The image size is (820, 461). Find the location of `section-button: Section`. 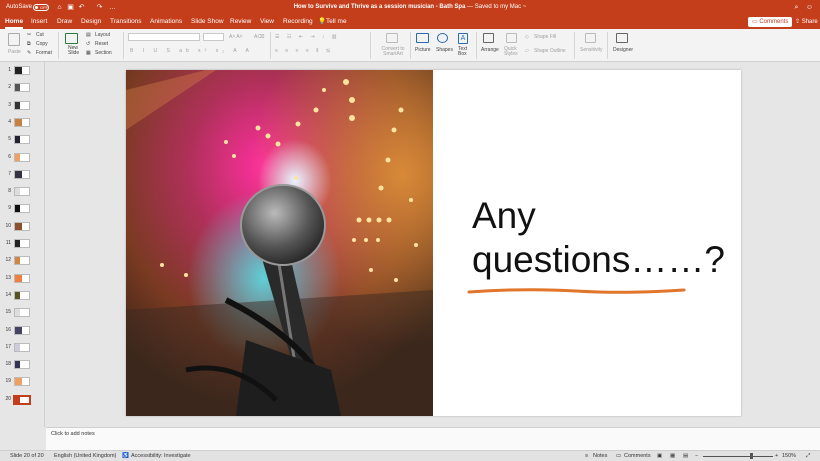

section-button: Section is located at coordinates (103, 53).